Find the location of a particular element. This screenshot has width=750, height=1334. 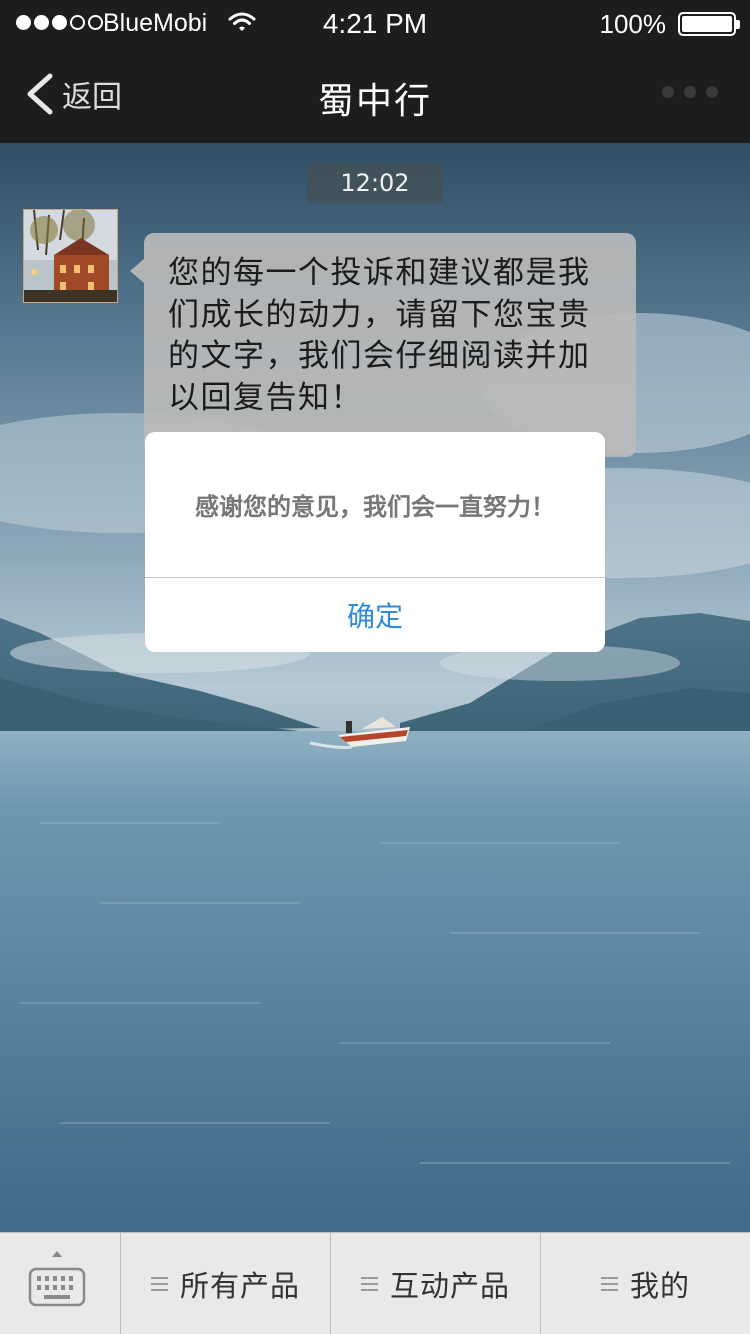

menu-label: 所有产品 is located at coordinates (239, 1285).